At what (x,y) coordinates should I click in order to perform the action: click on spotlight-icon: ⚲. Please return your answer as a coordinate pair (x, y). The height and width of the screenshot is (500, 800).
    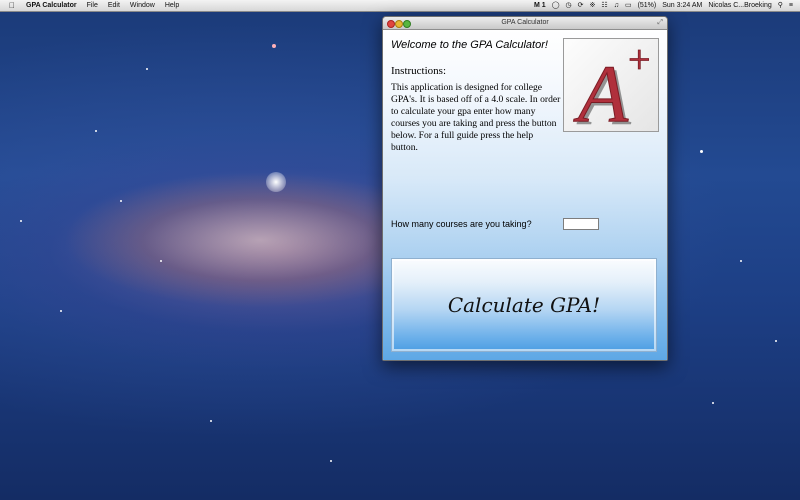
    Looking at the image, I should click on (780, 5).